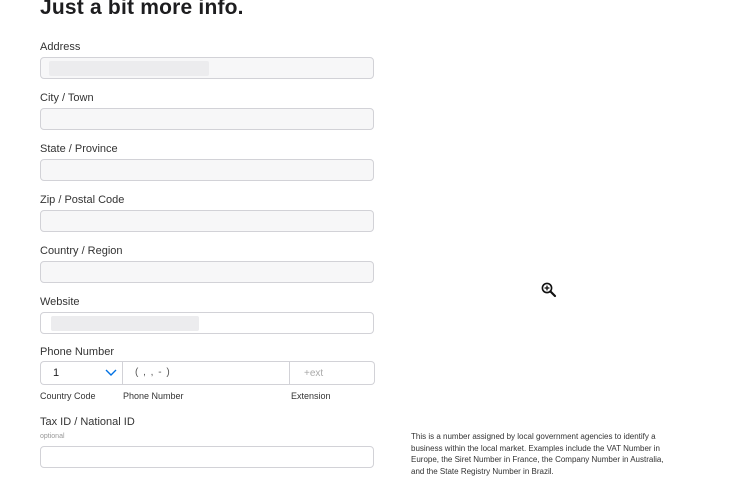 This screenshot has height=500, width=752. I want to click on state-input, so click(207, 170).